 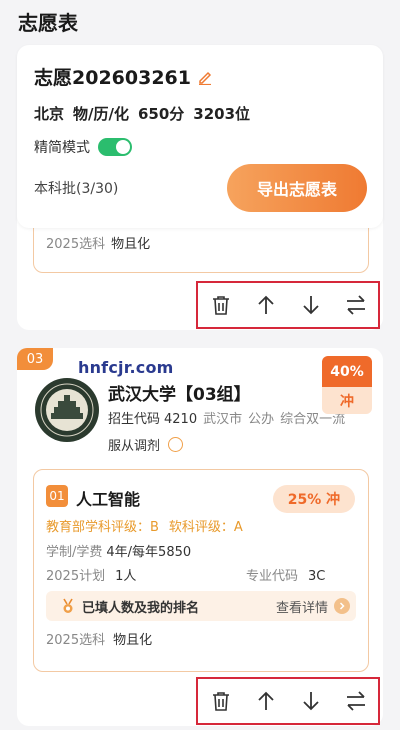 What do you see at coordinates (342, 606) in the screenshot?
I see `chevron-right-icon` at bounding box center [342, 606].